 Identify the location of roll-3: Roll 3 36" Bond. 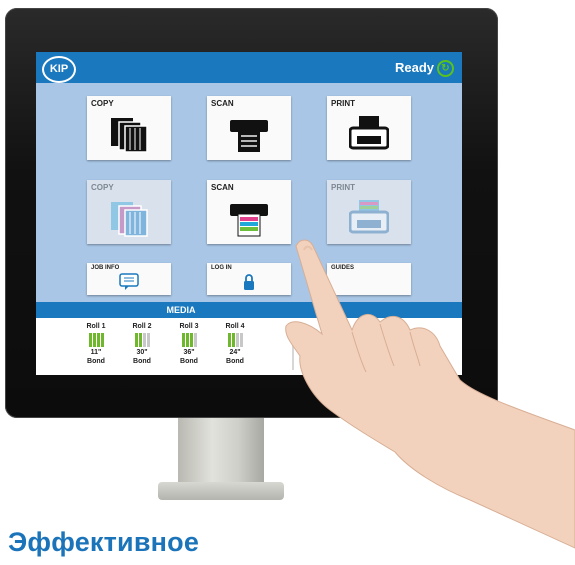
(189, 344).